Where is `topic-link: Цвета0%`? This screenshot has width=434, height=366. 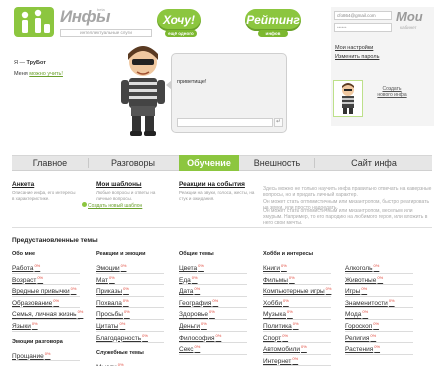
topic-link: Цвета0% is located at coordinates (191, 267).